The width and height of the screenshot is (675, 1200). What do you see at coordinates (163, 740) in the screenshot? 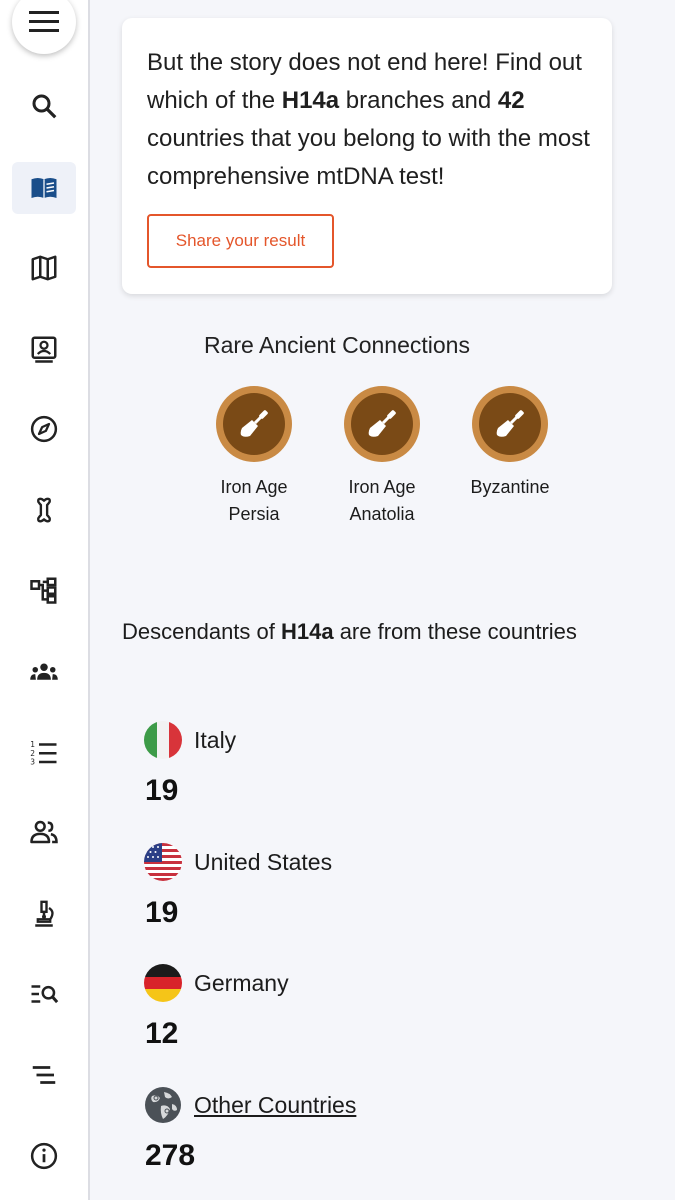
I see `italy-flag-icon` at bounding box center [163, 740].